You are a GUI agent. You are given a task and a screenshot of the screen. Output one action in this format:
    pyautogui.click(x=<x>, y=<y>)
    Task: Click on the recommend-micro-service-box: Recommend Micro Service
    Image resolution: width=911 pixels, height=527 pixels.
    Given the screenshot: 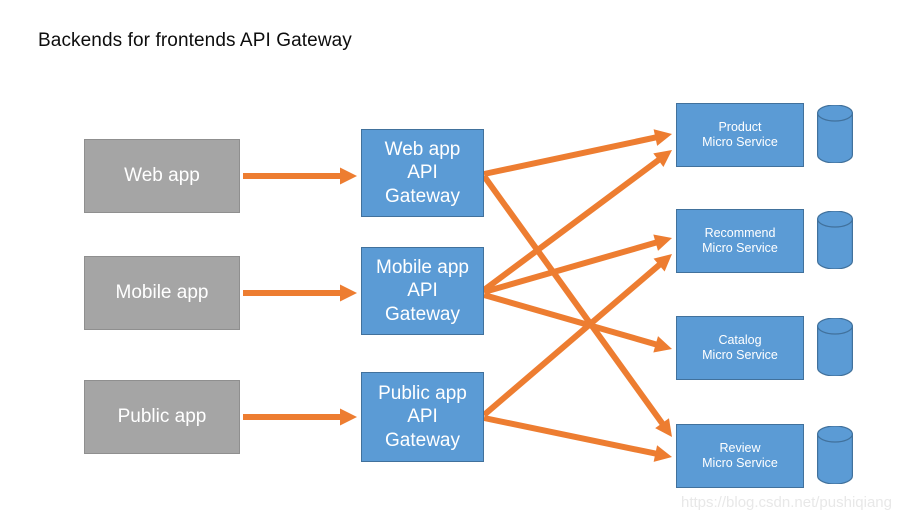 What is the action you would take?
    pyautogui.click(x=740, y=241)
    